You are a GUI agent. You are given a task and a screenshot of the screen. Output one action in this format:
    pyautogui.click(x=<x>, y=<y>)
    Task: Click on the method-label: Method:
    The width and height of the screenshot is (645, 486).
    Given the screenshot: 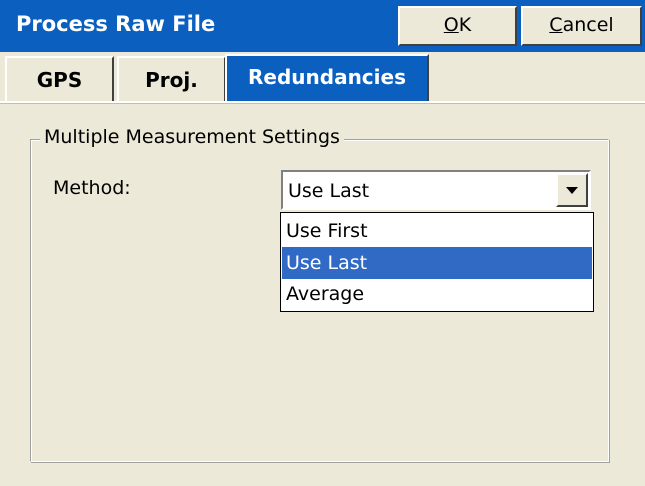 What is the action you would take?
    pyautogui.click(x=92, y=188)
    